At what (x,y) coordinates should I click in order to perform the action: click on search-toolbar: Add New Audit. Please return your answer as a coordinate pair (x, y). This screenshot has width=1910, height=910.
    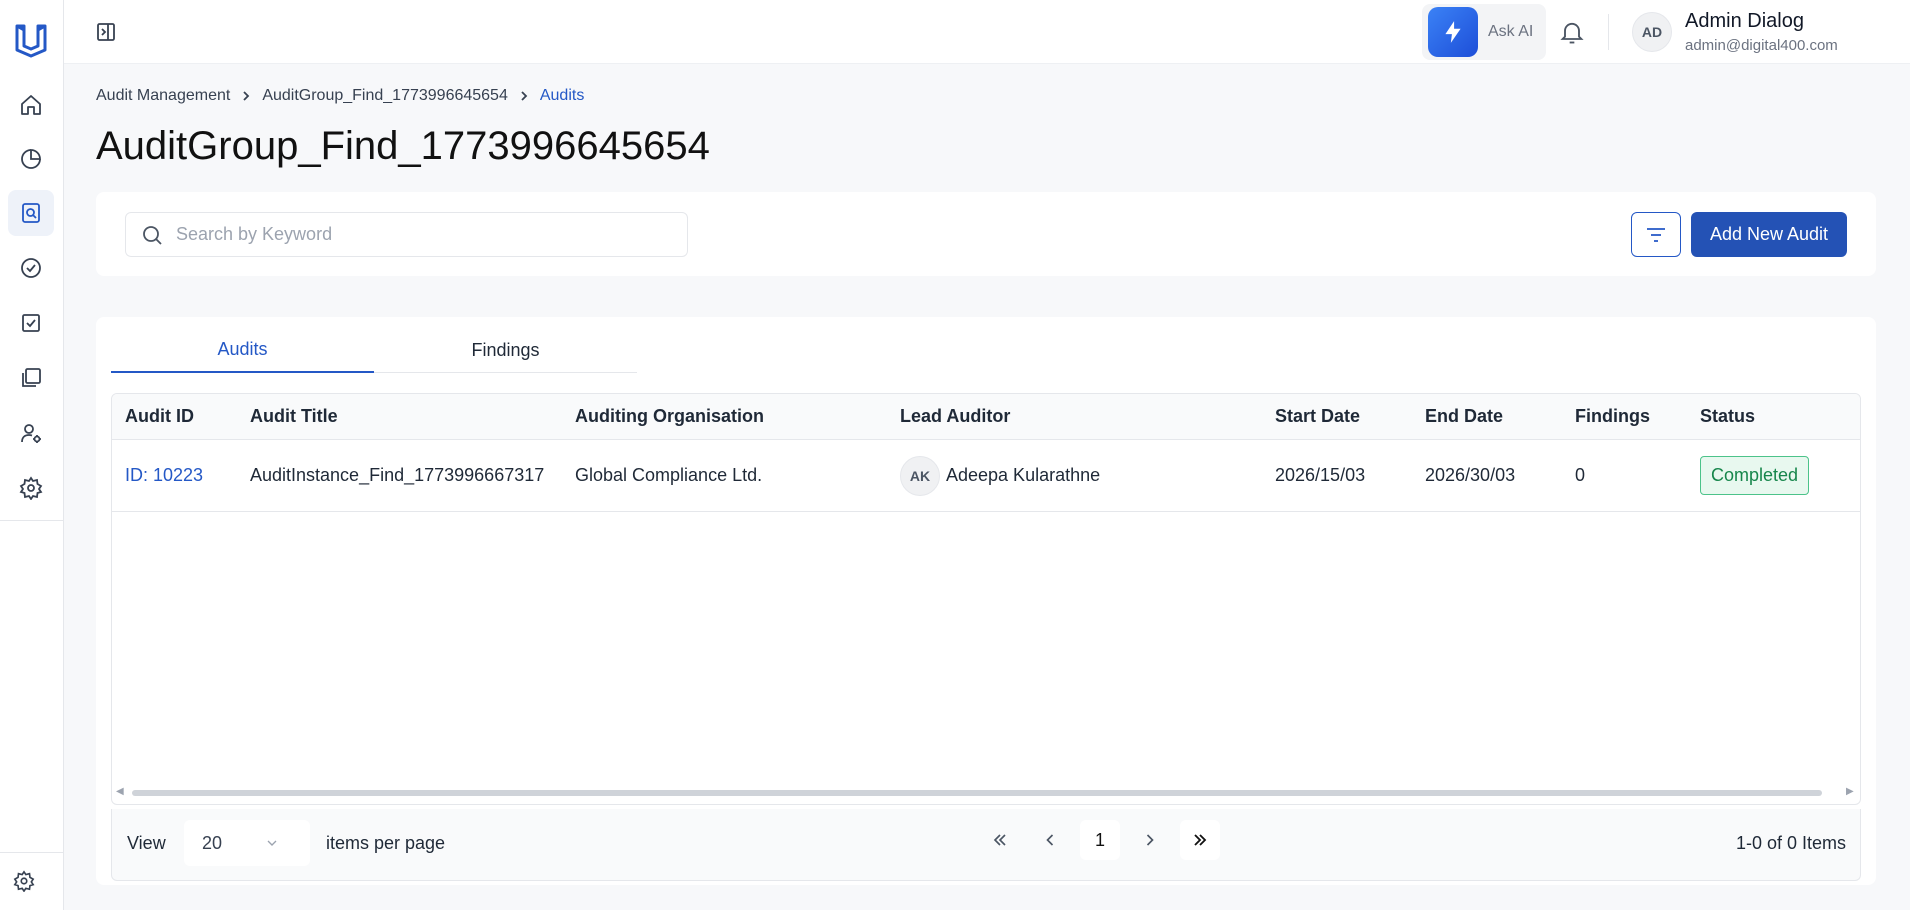
    Looking at the image, I should click on (986, 234).